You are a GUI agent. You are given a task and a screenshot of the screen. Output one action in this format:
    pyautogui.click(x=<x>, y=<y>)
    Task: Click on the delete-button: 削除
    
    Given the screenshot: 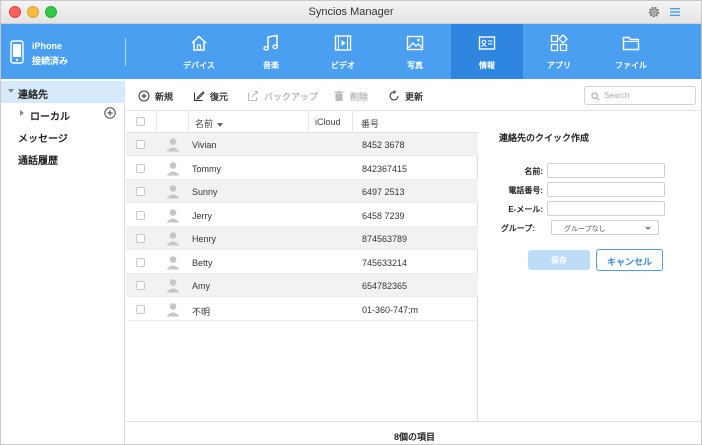 What is the action you would take?
    pyautogui.click(x=350, y=96)
    